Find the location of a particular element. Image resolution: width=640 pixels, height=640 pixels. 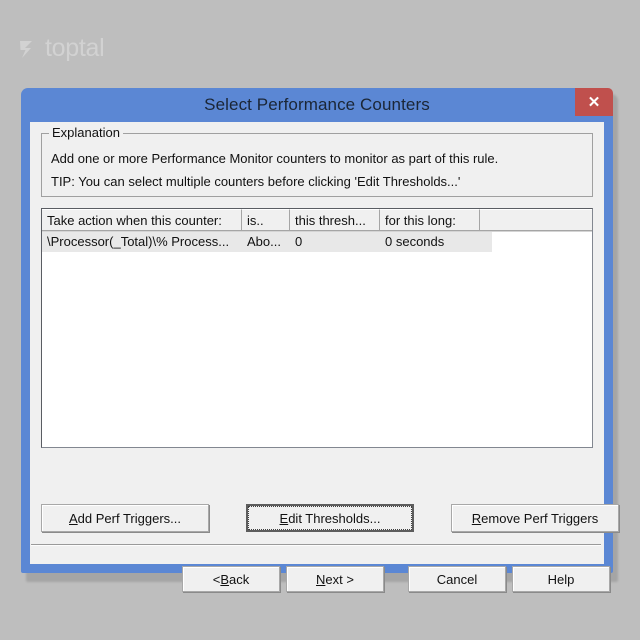

back-accel: B is located at coordinates (225, 579).